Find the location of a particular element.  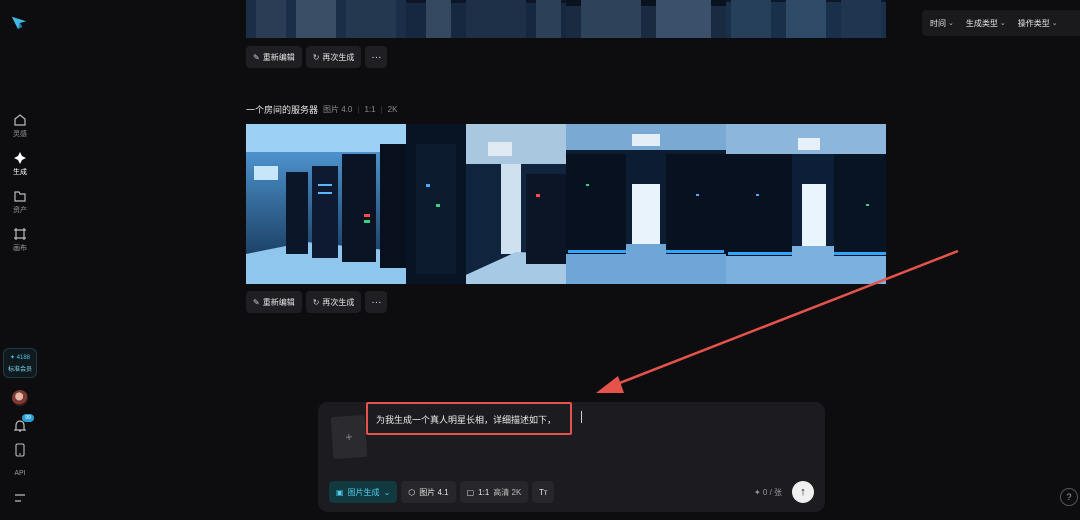

api-link: API is located at coordinates (20, 473).